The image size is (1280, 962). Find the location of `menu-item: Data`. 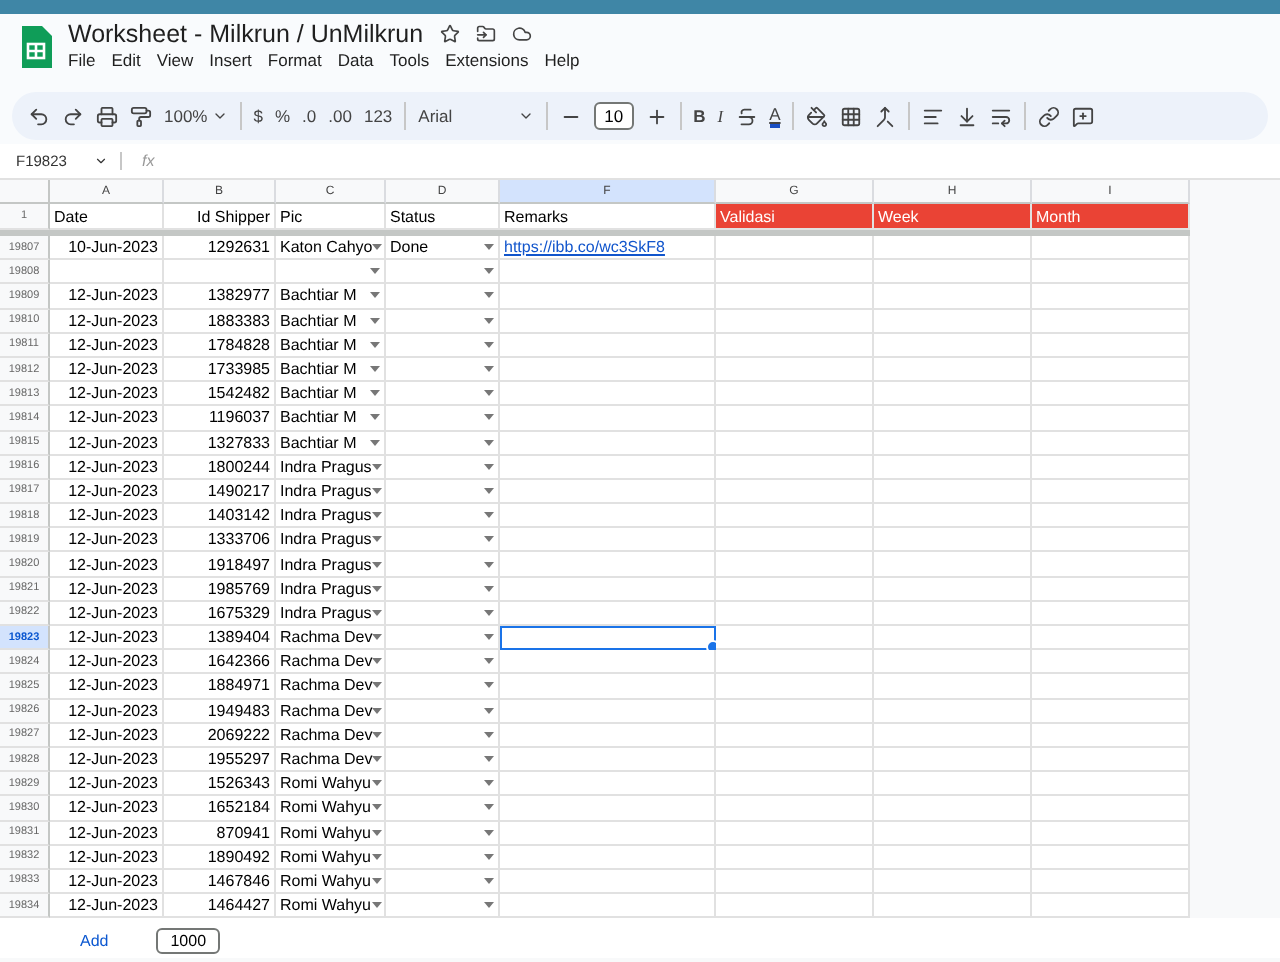

menu-item: Data is located at coordinates (355, 60).